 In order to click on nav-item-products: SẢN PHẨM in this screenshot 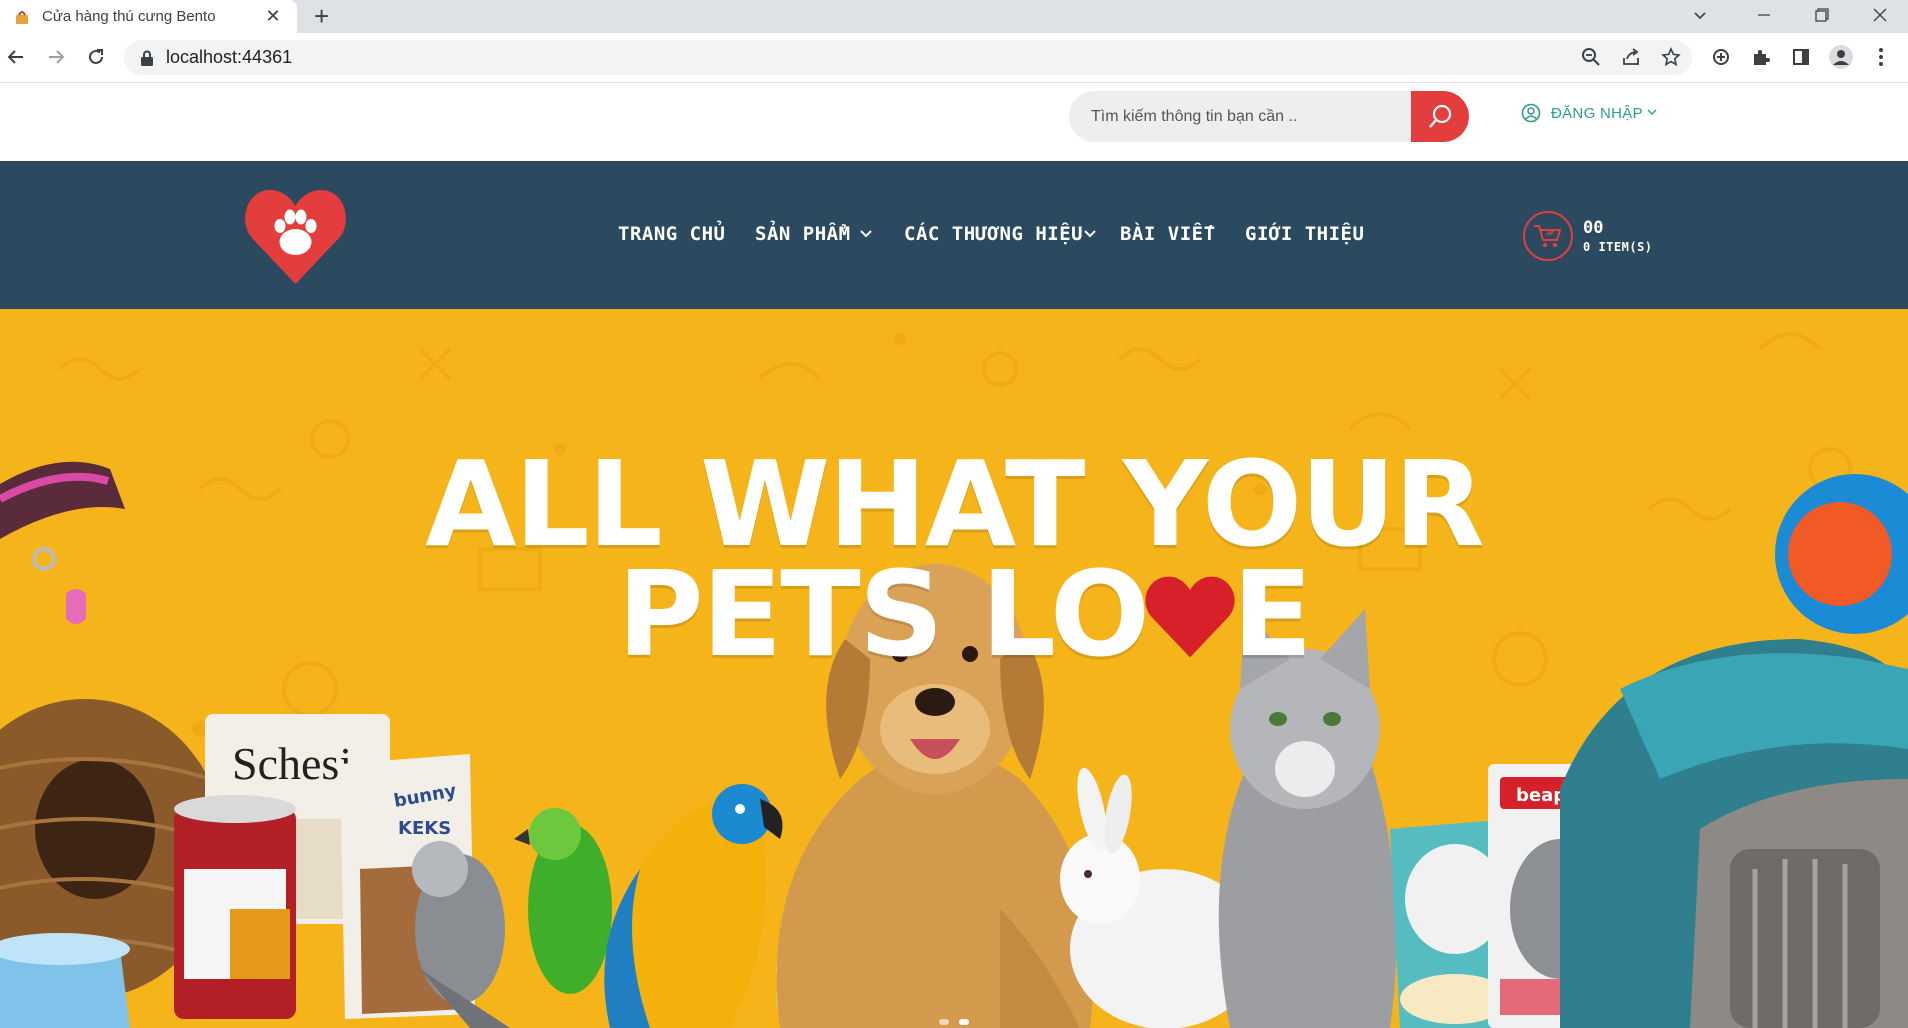, I will do `click(814, 234)`.